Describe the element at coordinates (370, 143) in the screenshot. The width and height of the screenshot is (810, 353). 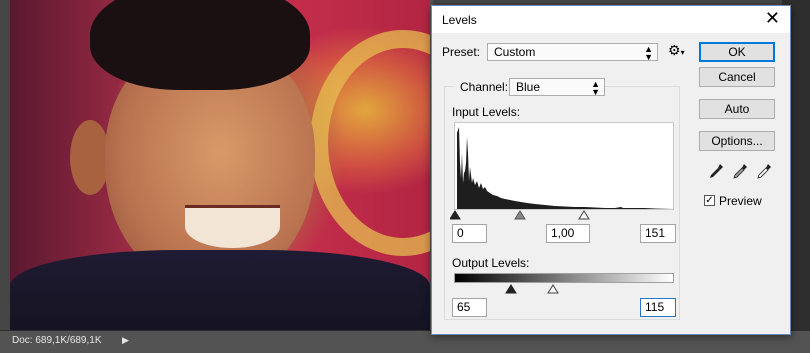
I see `background-logo-ring` at that location.